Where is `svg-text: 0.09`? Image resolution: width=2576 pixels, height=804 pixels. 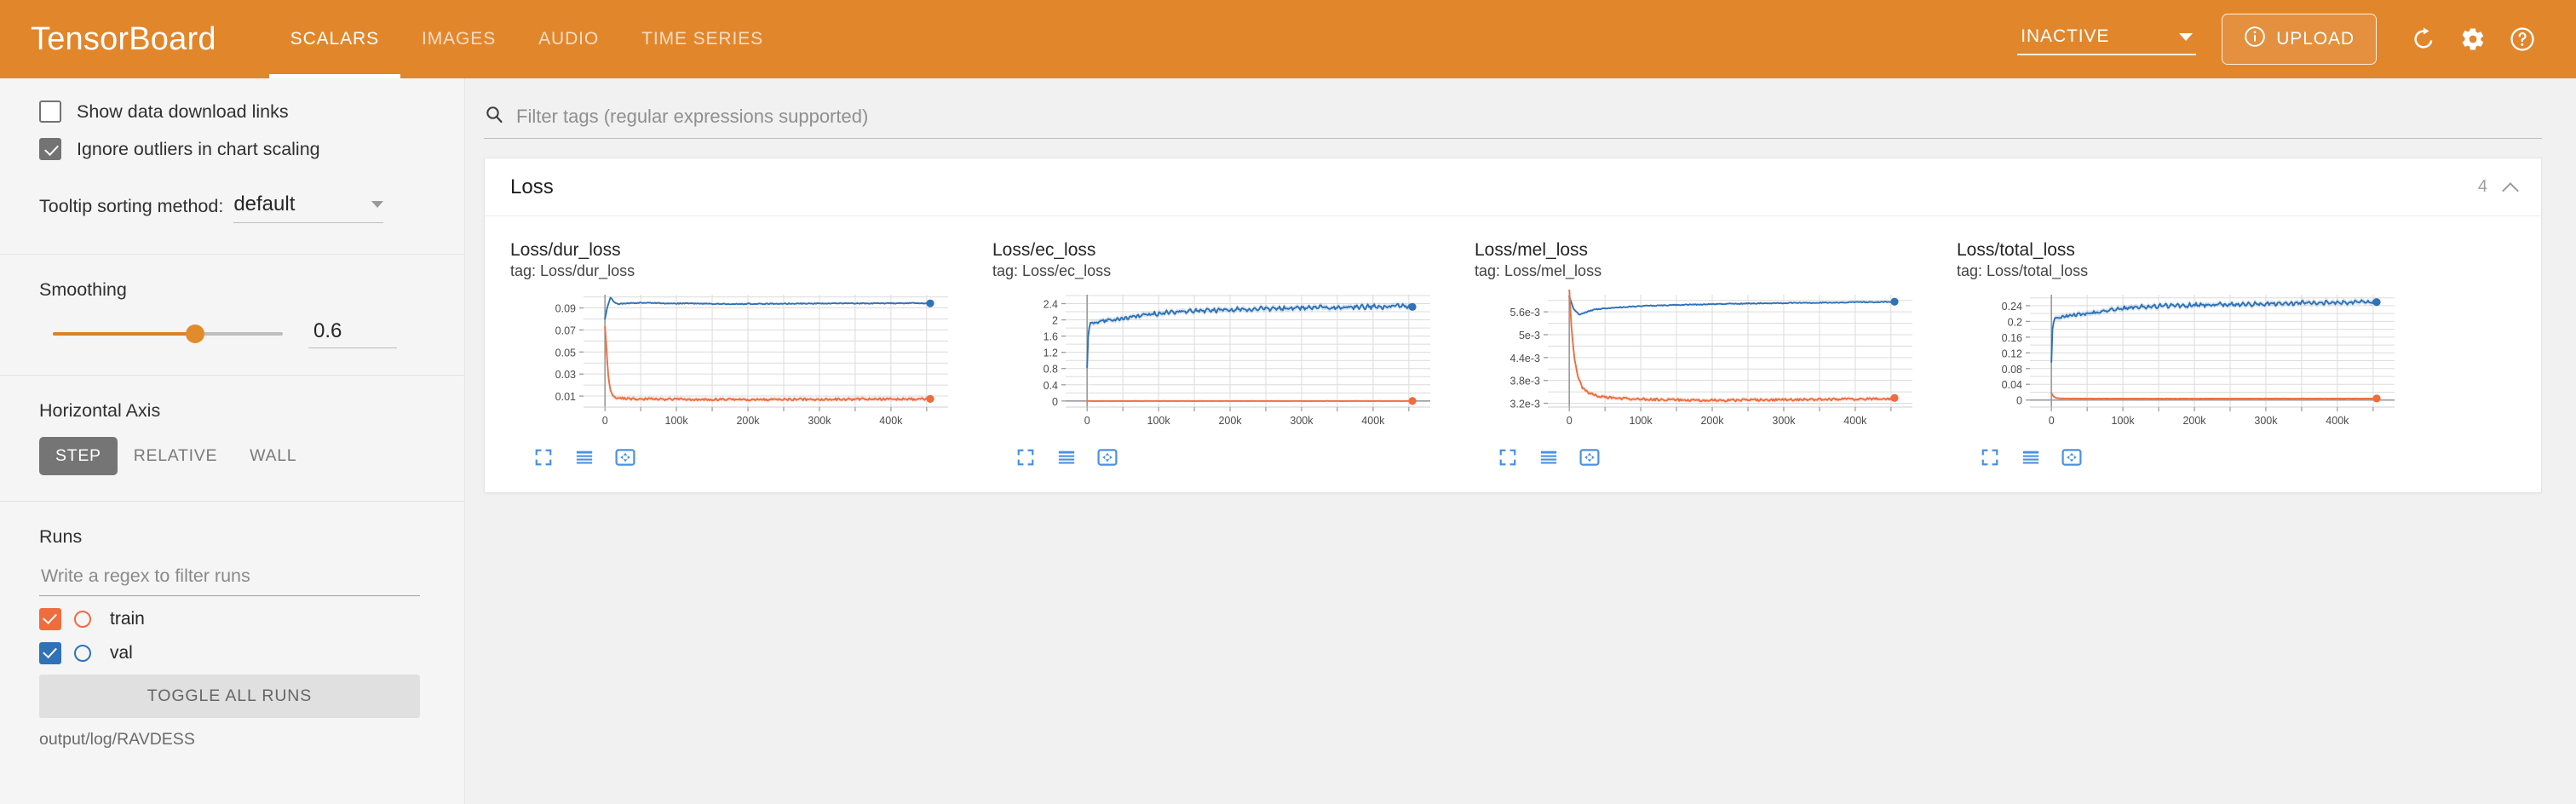
svg-text: 0.09 is located at coordinates (566, 309).